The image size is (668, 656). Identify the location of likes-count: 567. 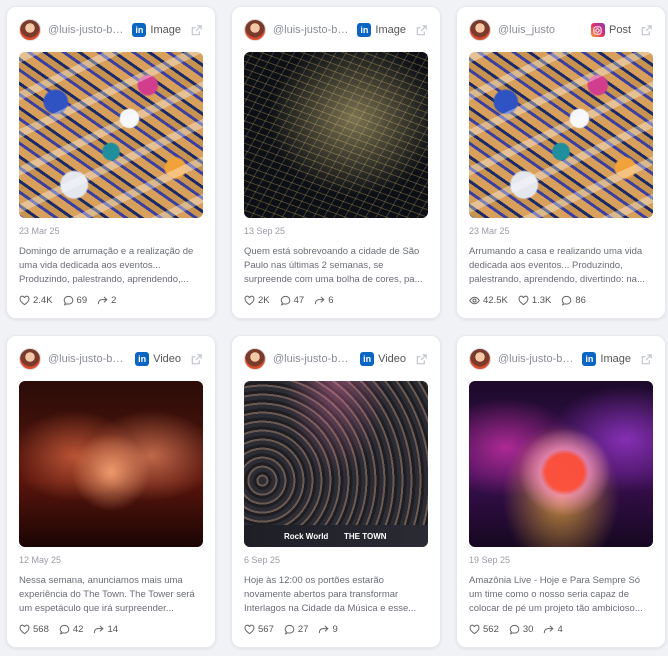
(266, 629).